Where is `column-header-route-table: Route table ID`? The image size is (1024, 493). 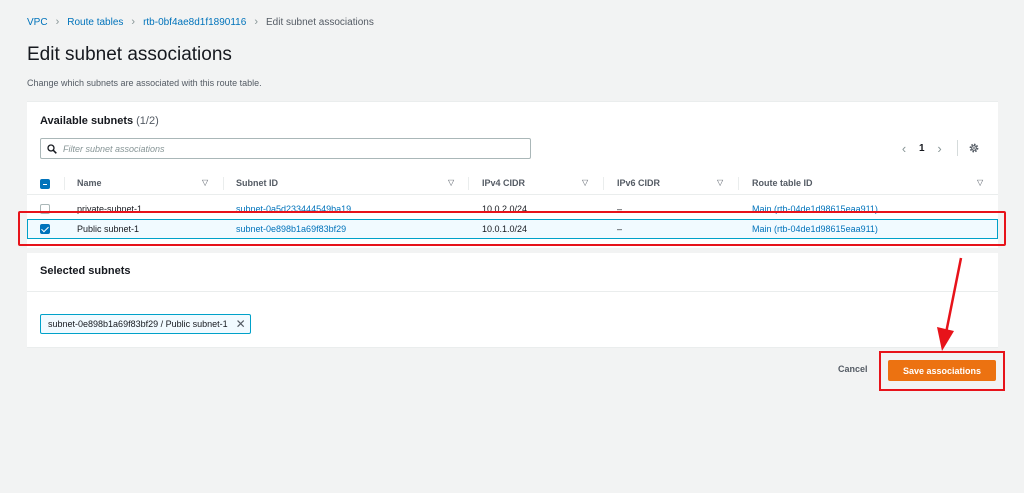 column-header-route-table: Route table ID is located at coordinates (782, 183).